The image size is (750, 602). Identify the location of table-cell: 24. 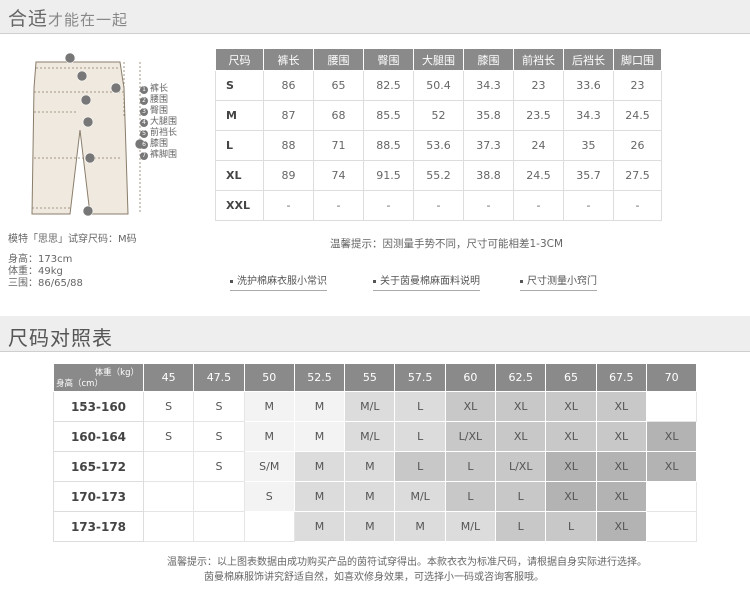
(538, 145).